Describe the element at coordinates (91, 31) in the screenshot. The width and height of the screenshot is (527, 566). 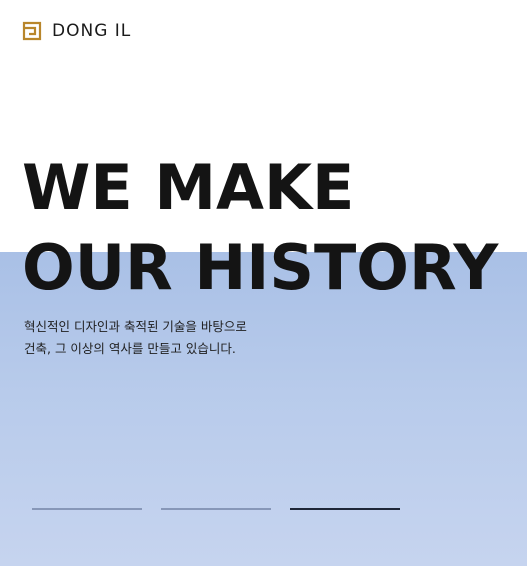
I see `brand-name: DONG IL` at that location.